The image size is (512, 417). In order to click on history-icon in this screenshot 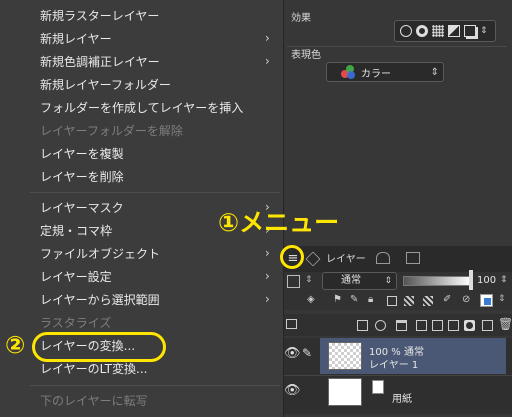, I will do `click(383, 258)`.